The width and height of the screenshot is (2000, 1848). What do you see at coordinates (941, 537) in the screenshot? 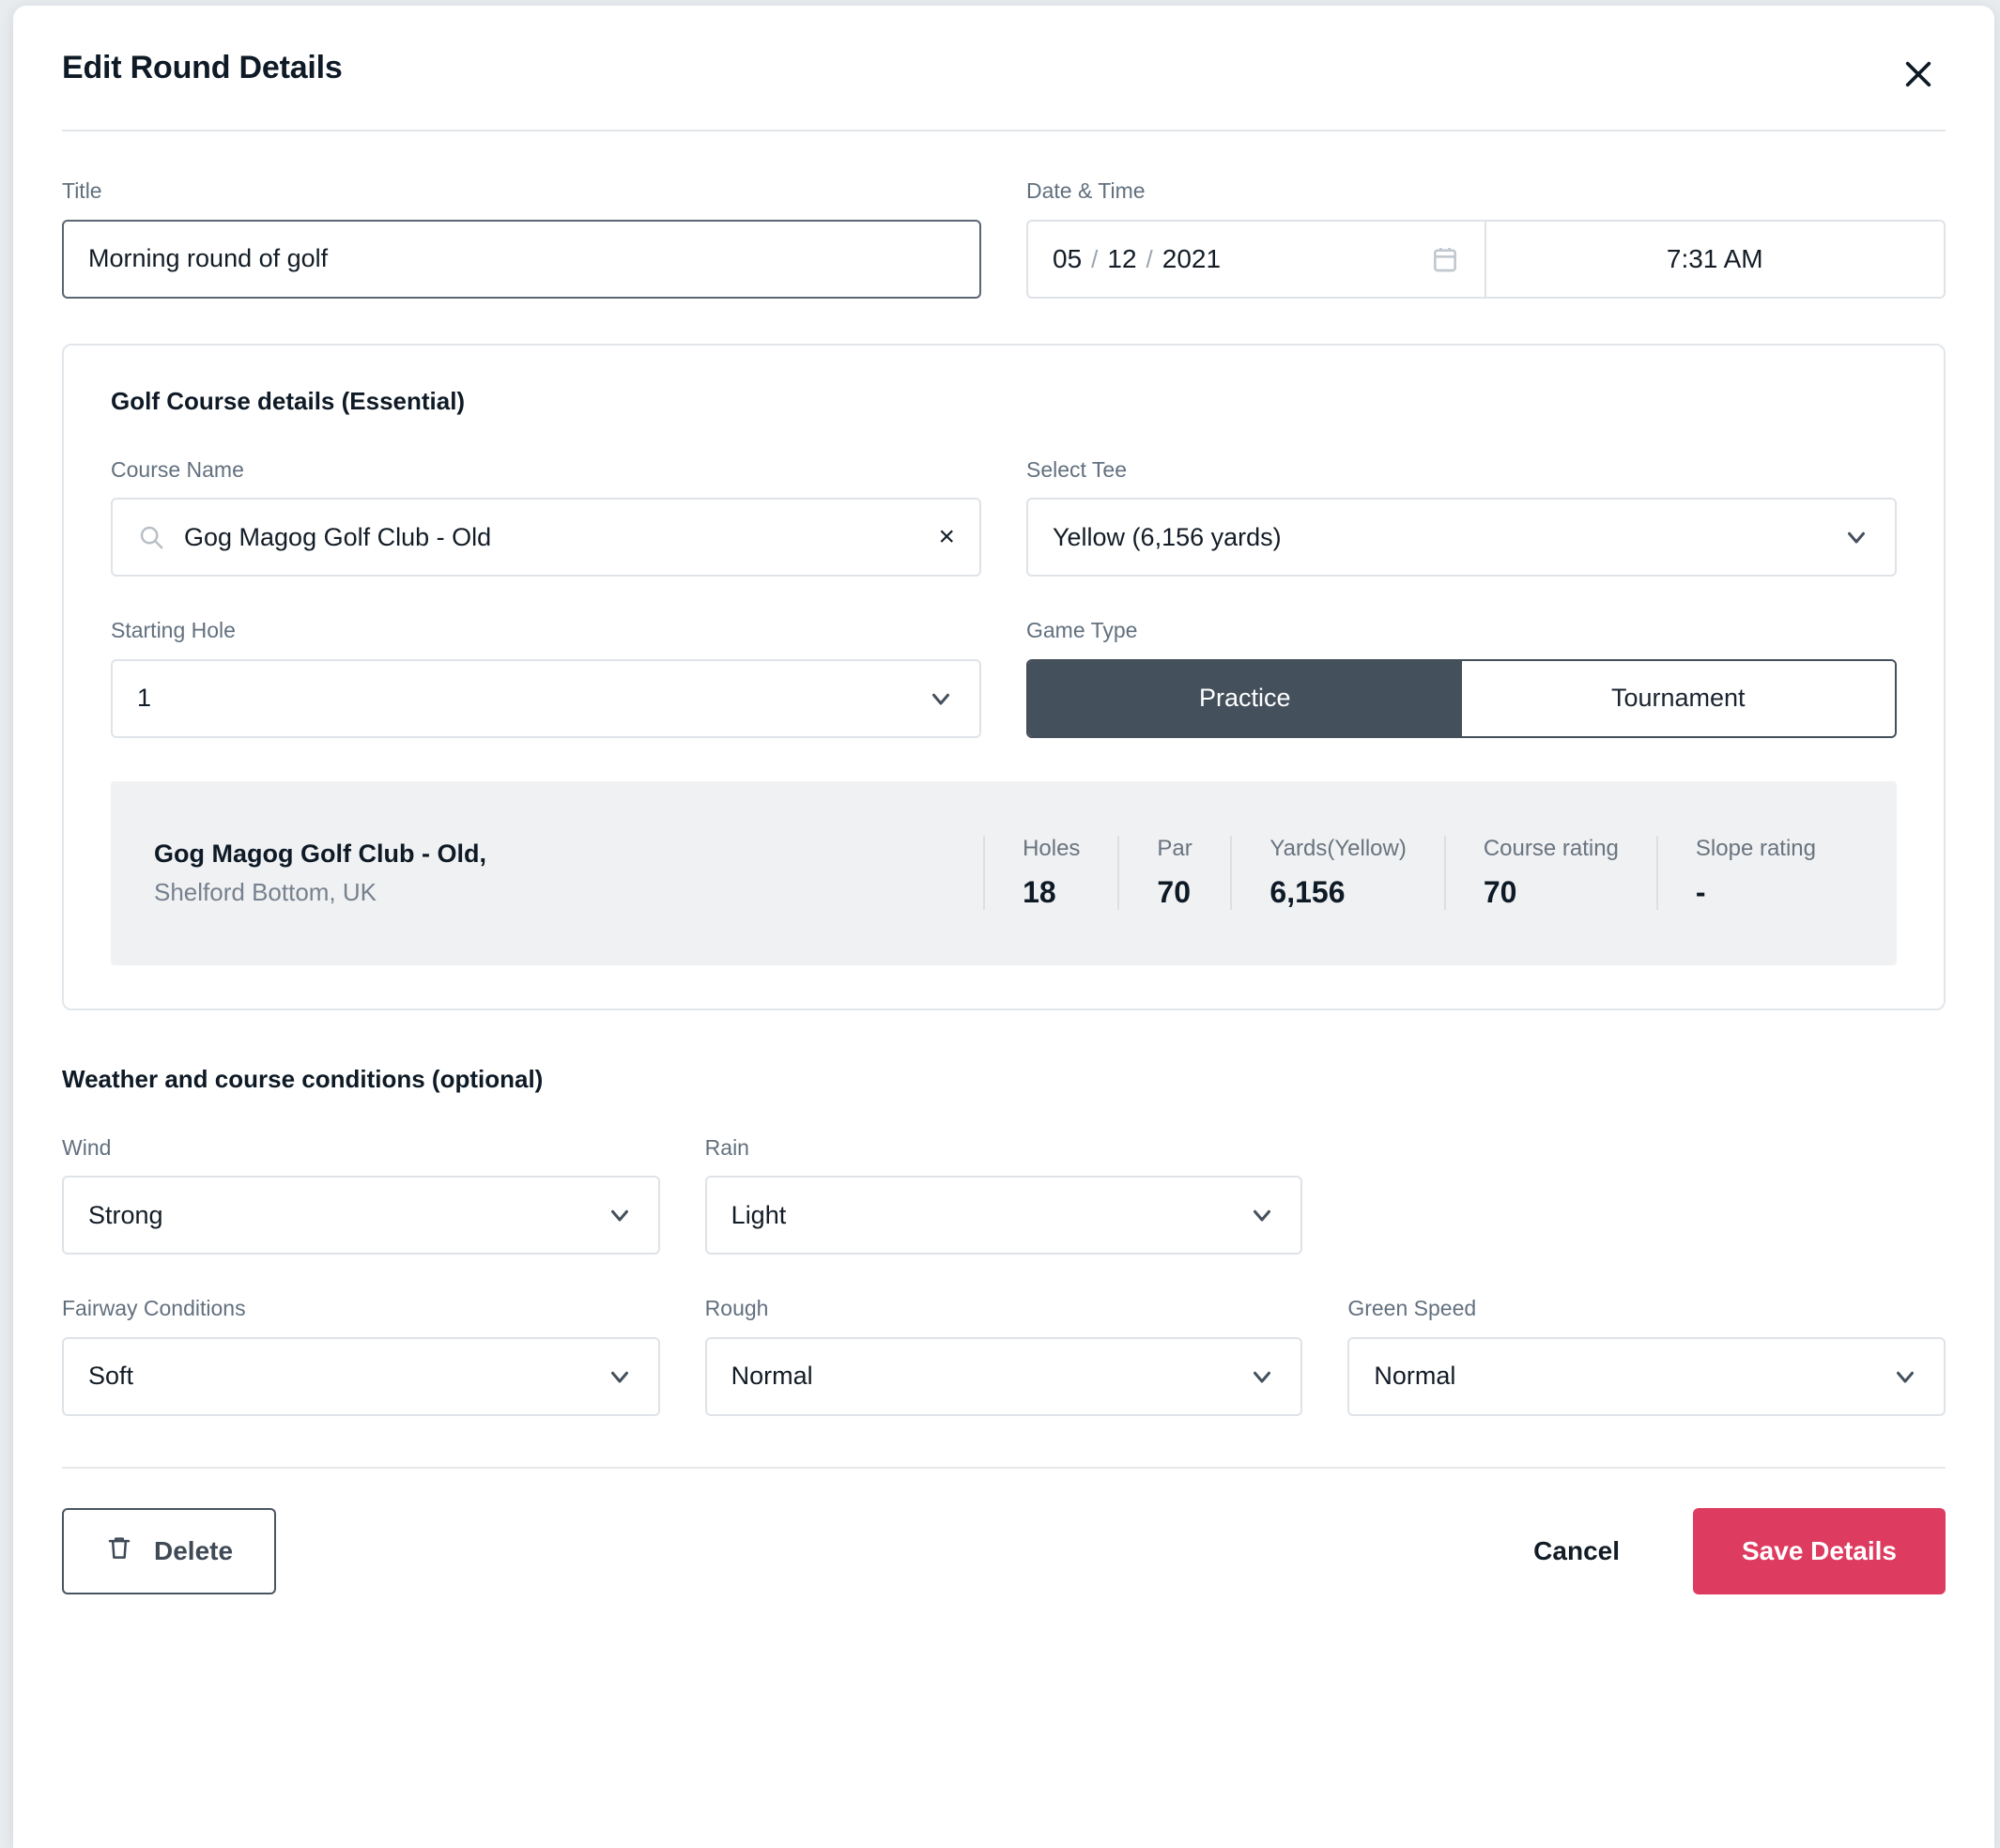
I see `clear-icon: ×` at bounding box center [941, 537].